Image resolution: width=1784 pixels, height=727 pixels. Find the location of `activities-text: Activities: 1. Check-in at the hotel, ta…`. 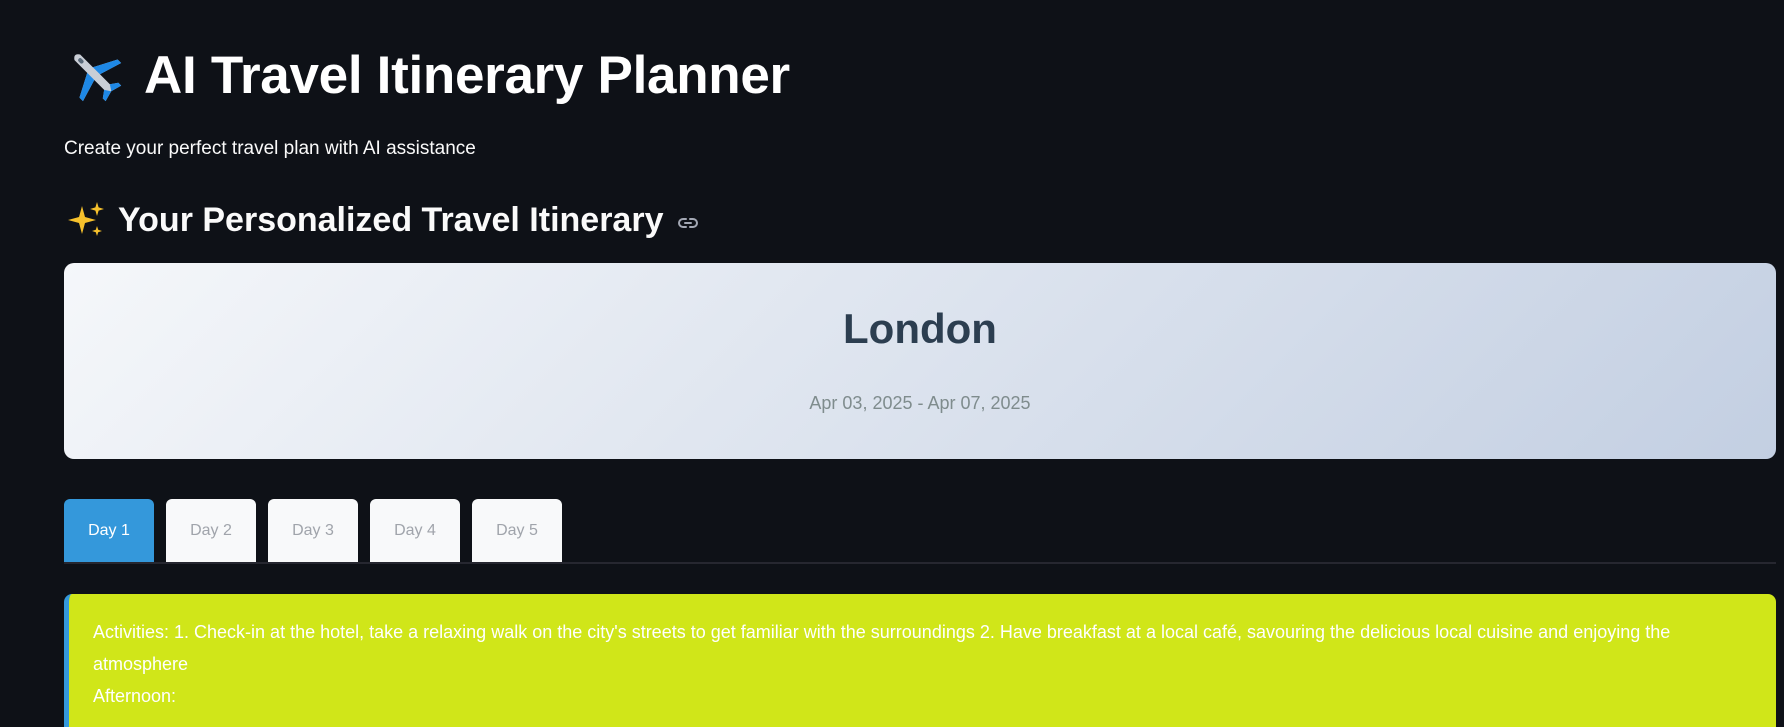

activities-text: Activities: 1. Check-in at the hotel, ta… is located at coordinates (882, 648).